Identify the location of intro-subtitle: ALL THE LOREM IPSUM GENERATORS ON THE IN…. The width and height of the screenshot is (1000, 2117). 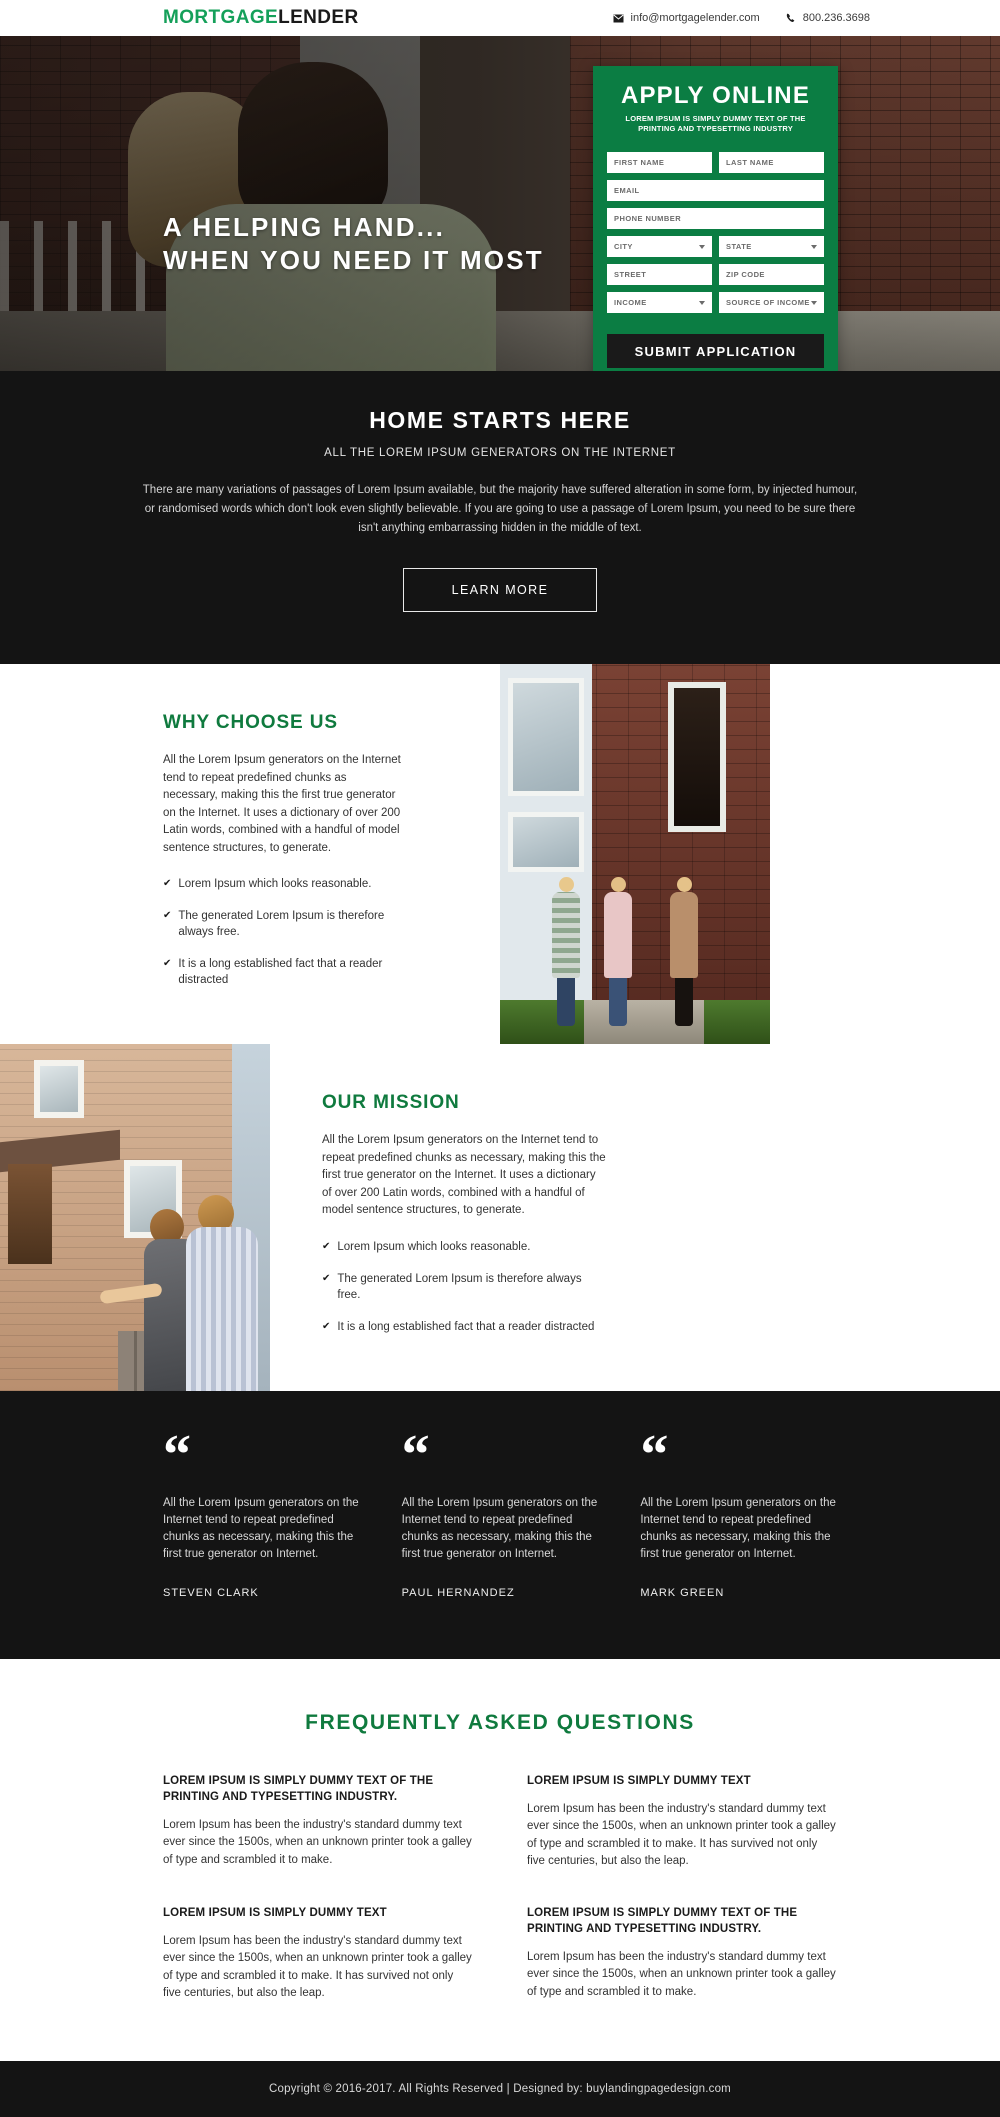
(500, 453).